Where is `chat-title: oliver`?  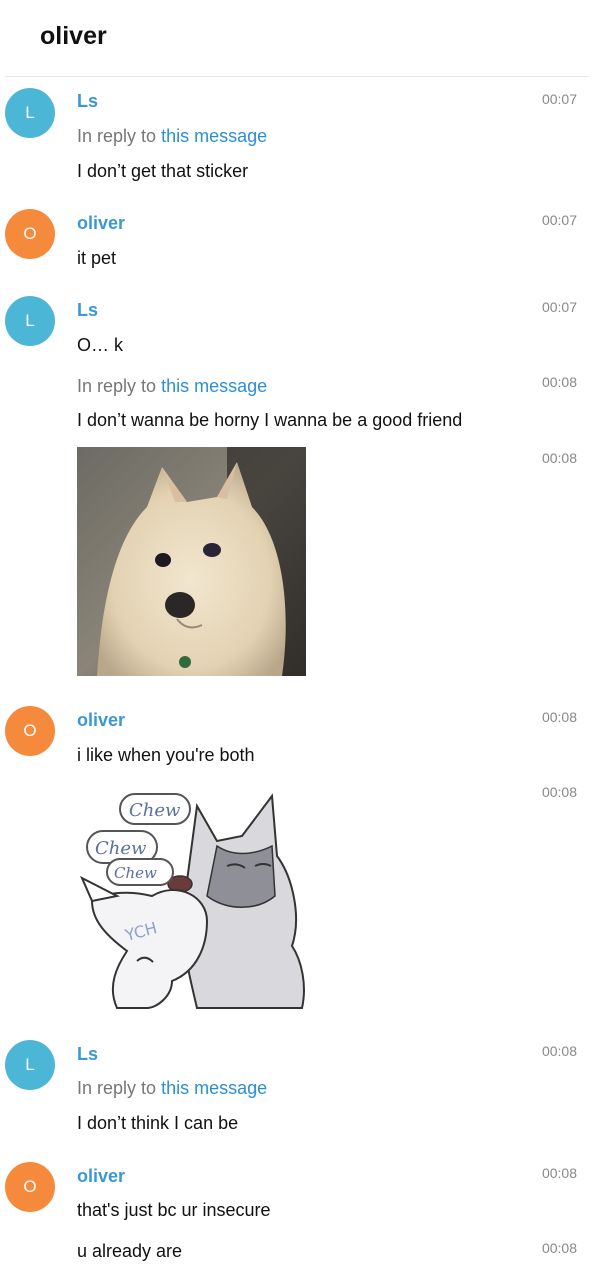
chat-title: oliver is located at coordinates (73, 36).